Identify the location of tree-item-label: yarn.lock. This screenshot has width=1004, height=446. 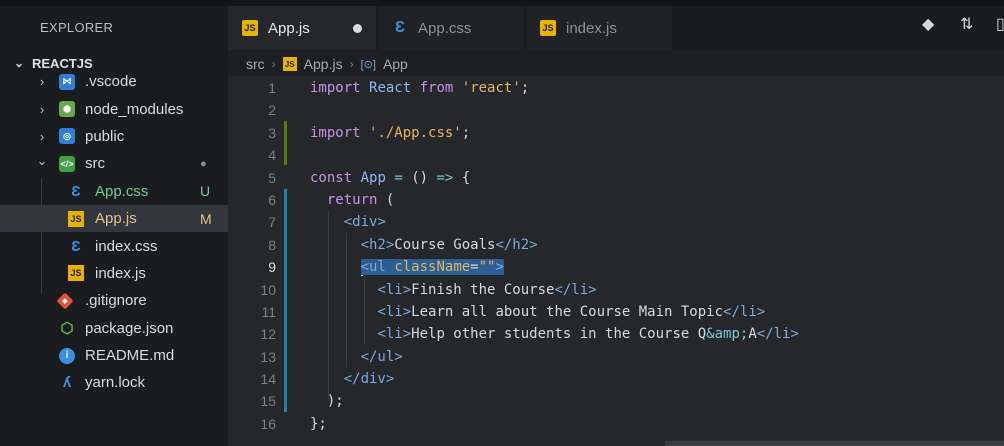
(115, 383).